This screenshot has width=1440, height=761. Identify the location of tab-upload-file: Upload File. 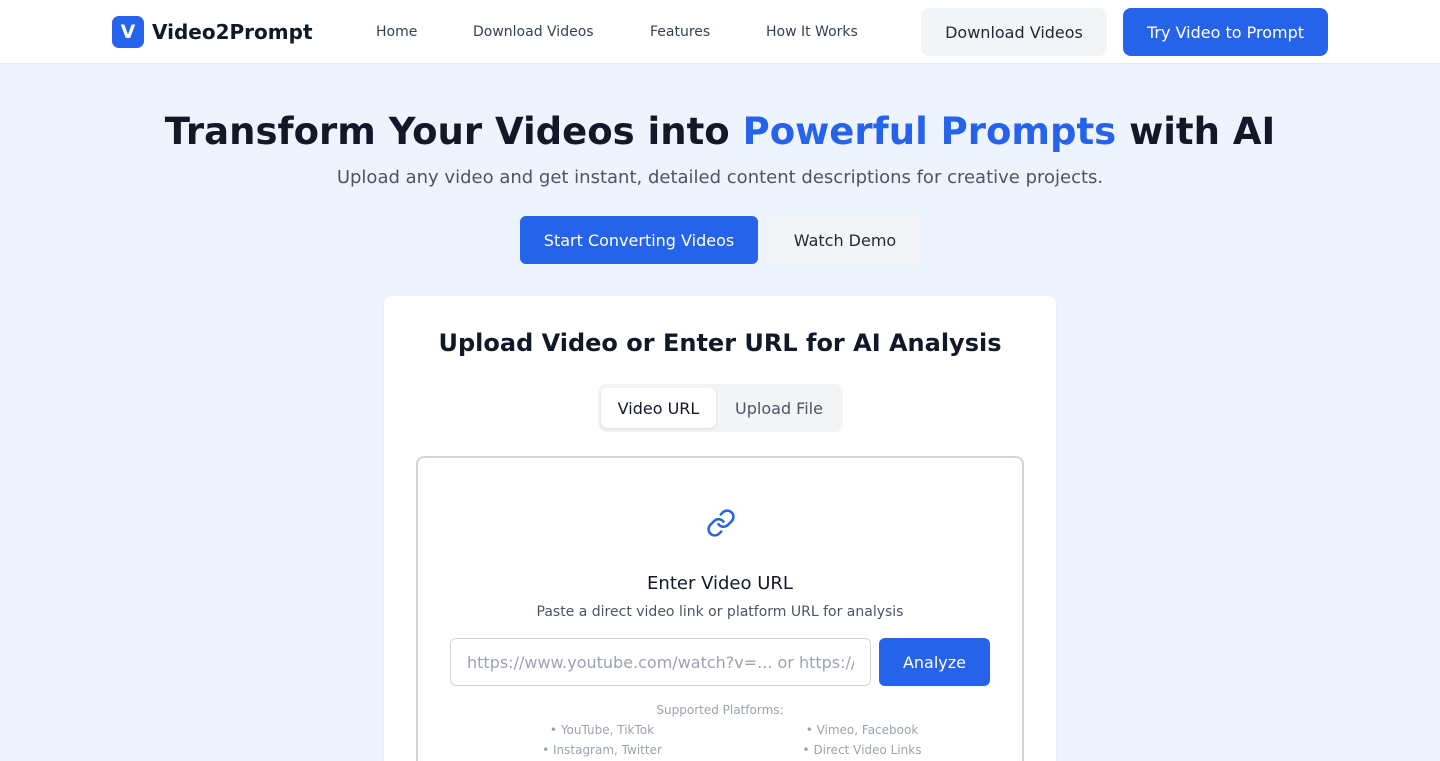
(779, 408).